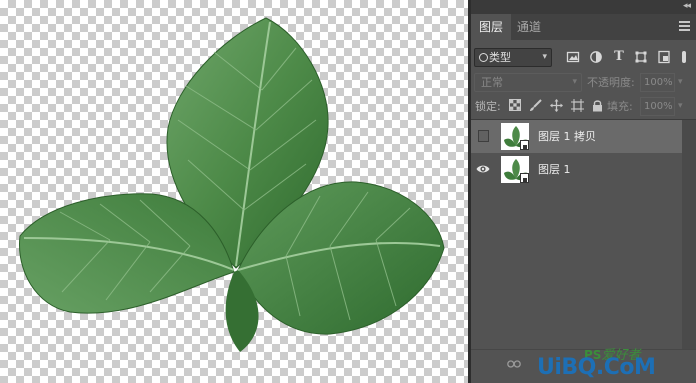  What do you see at coordinates (528, 82) in the screenshot?
I see `blend-mode-select: 正常 ▾` at bounding box center [528, 82].